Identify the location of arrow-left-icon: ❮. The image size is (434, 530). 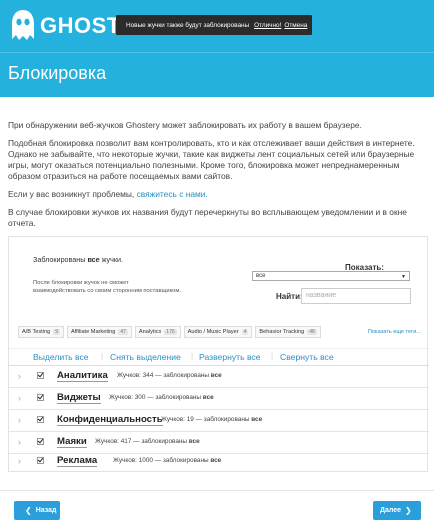
(28, 510).